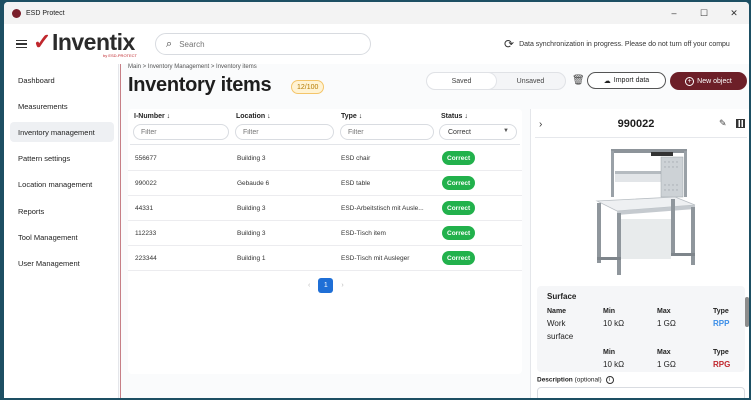 This screenshot has height=400, width=751. I want to click on divider, so click(120, 231).